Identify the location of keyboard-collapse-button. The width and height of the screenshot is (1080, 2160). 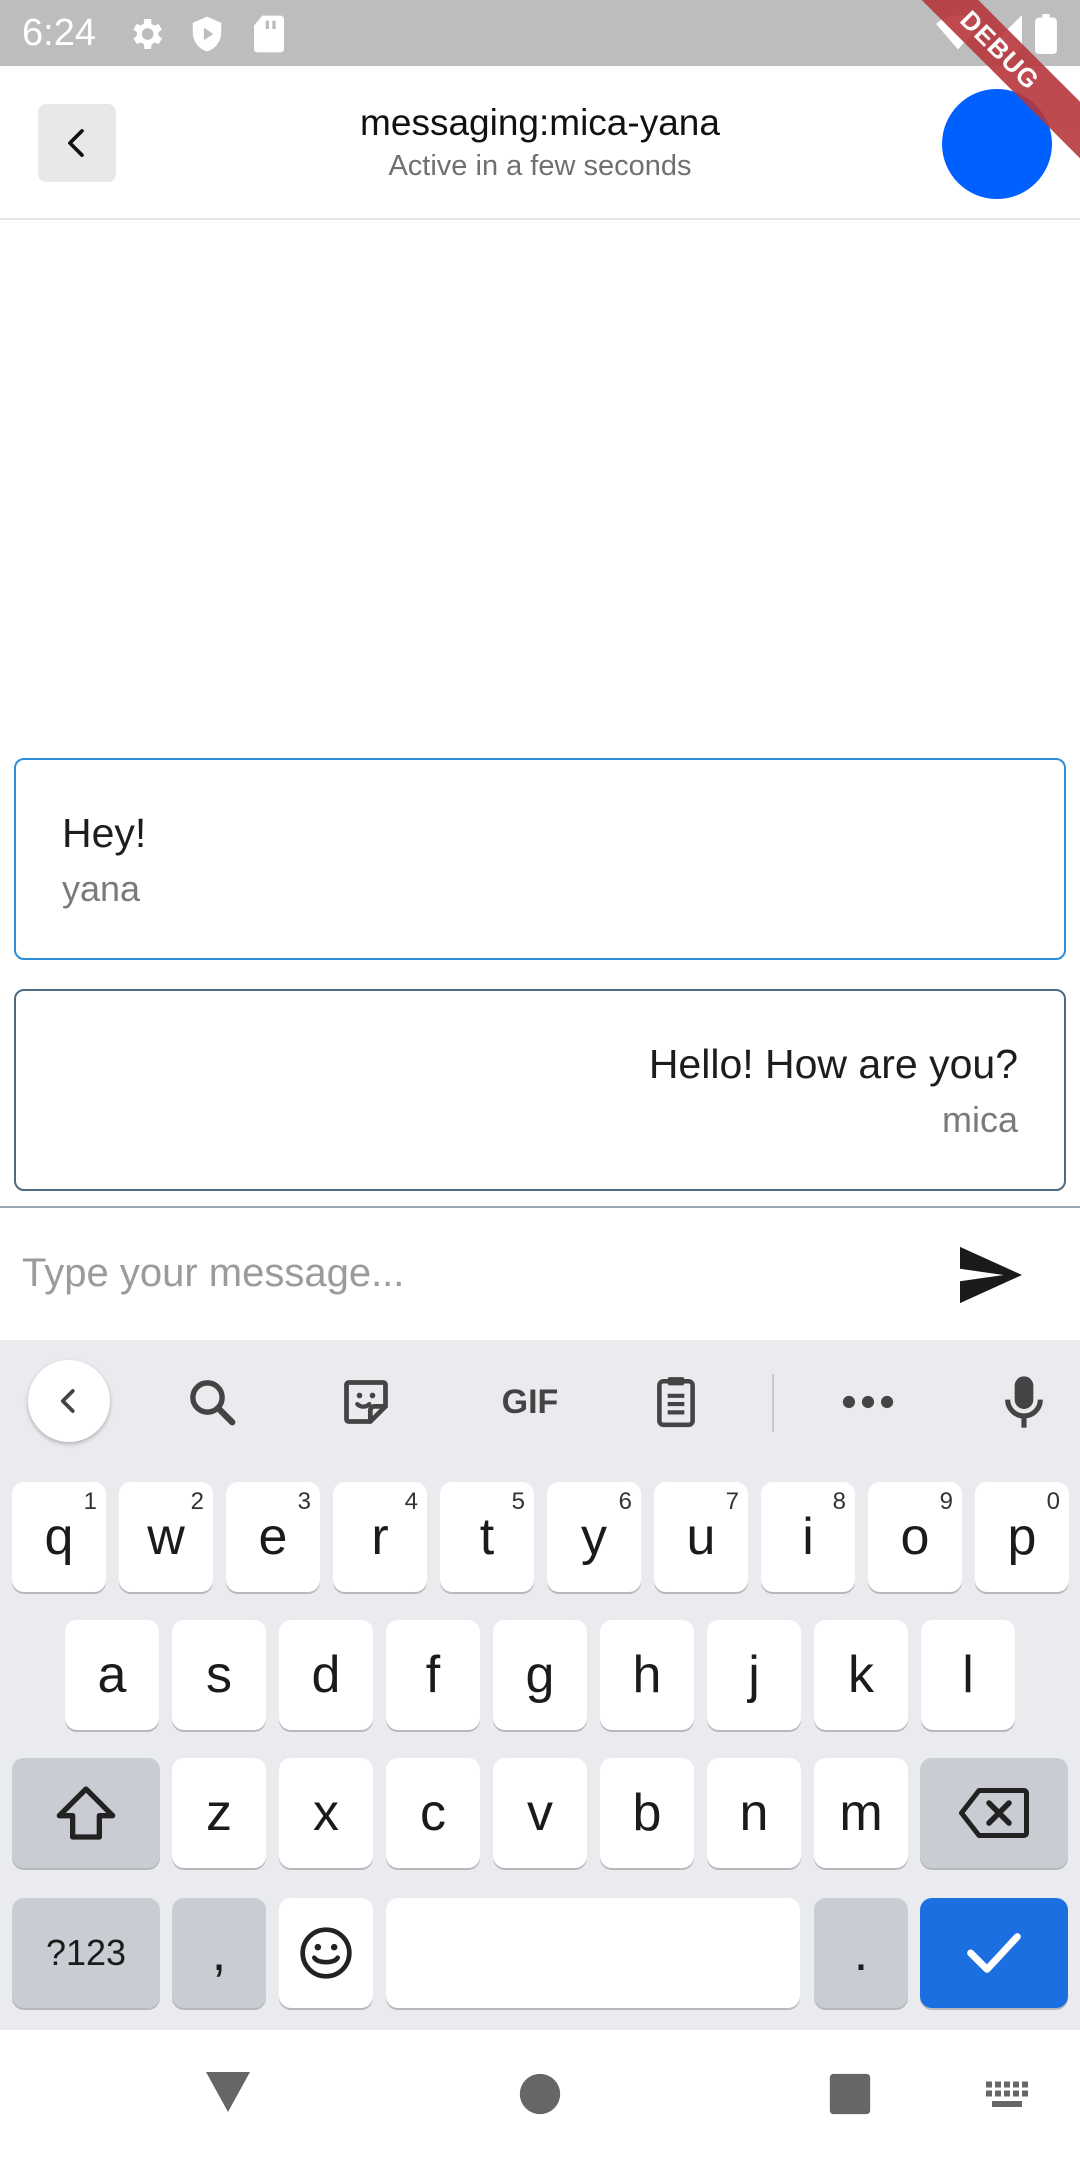
(69, 1401).